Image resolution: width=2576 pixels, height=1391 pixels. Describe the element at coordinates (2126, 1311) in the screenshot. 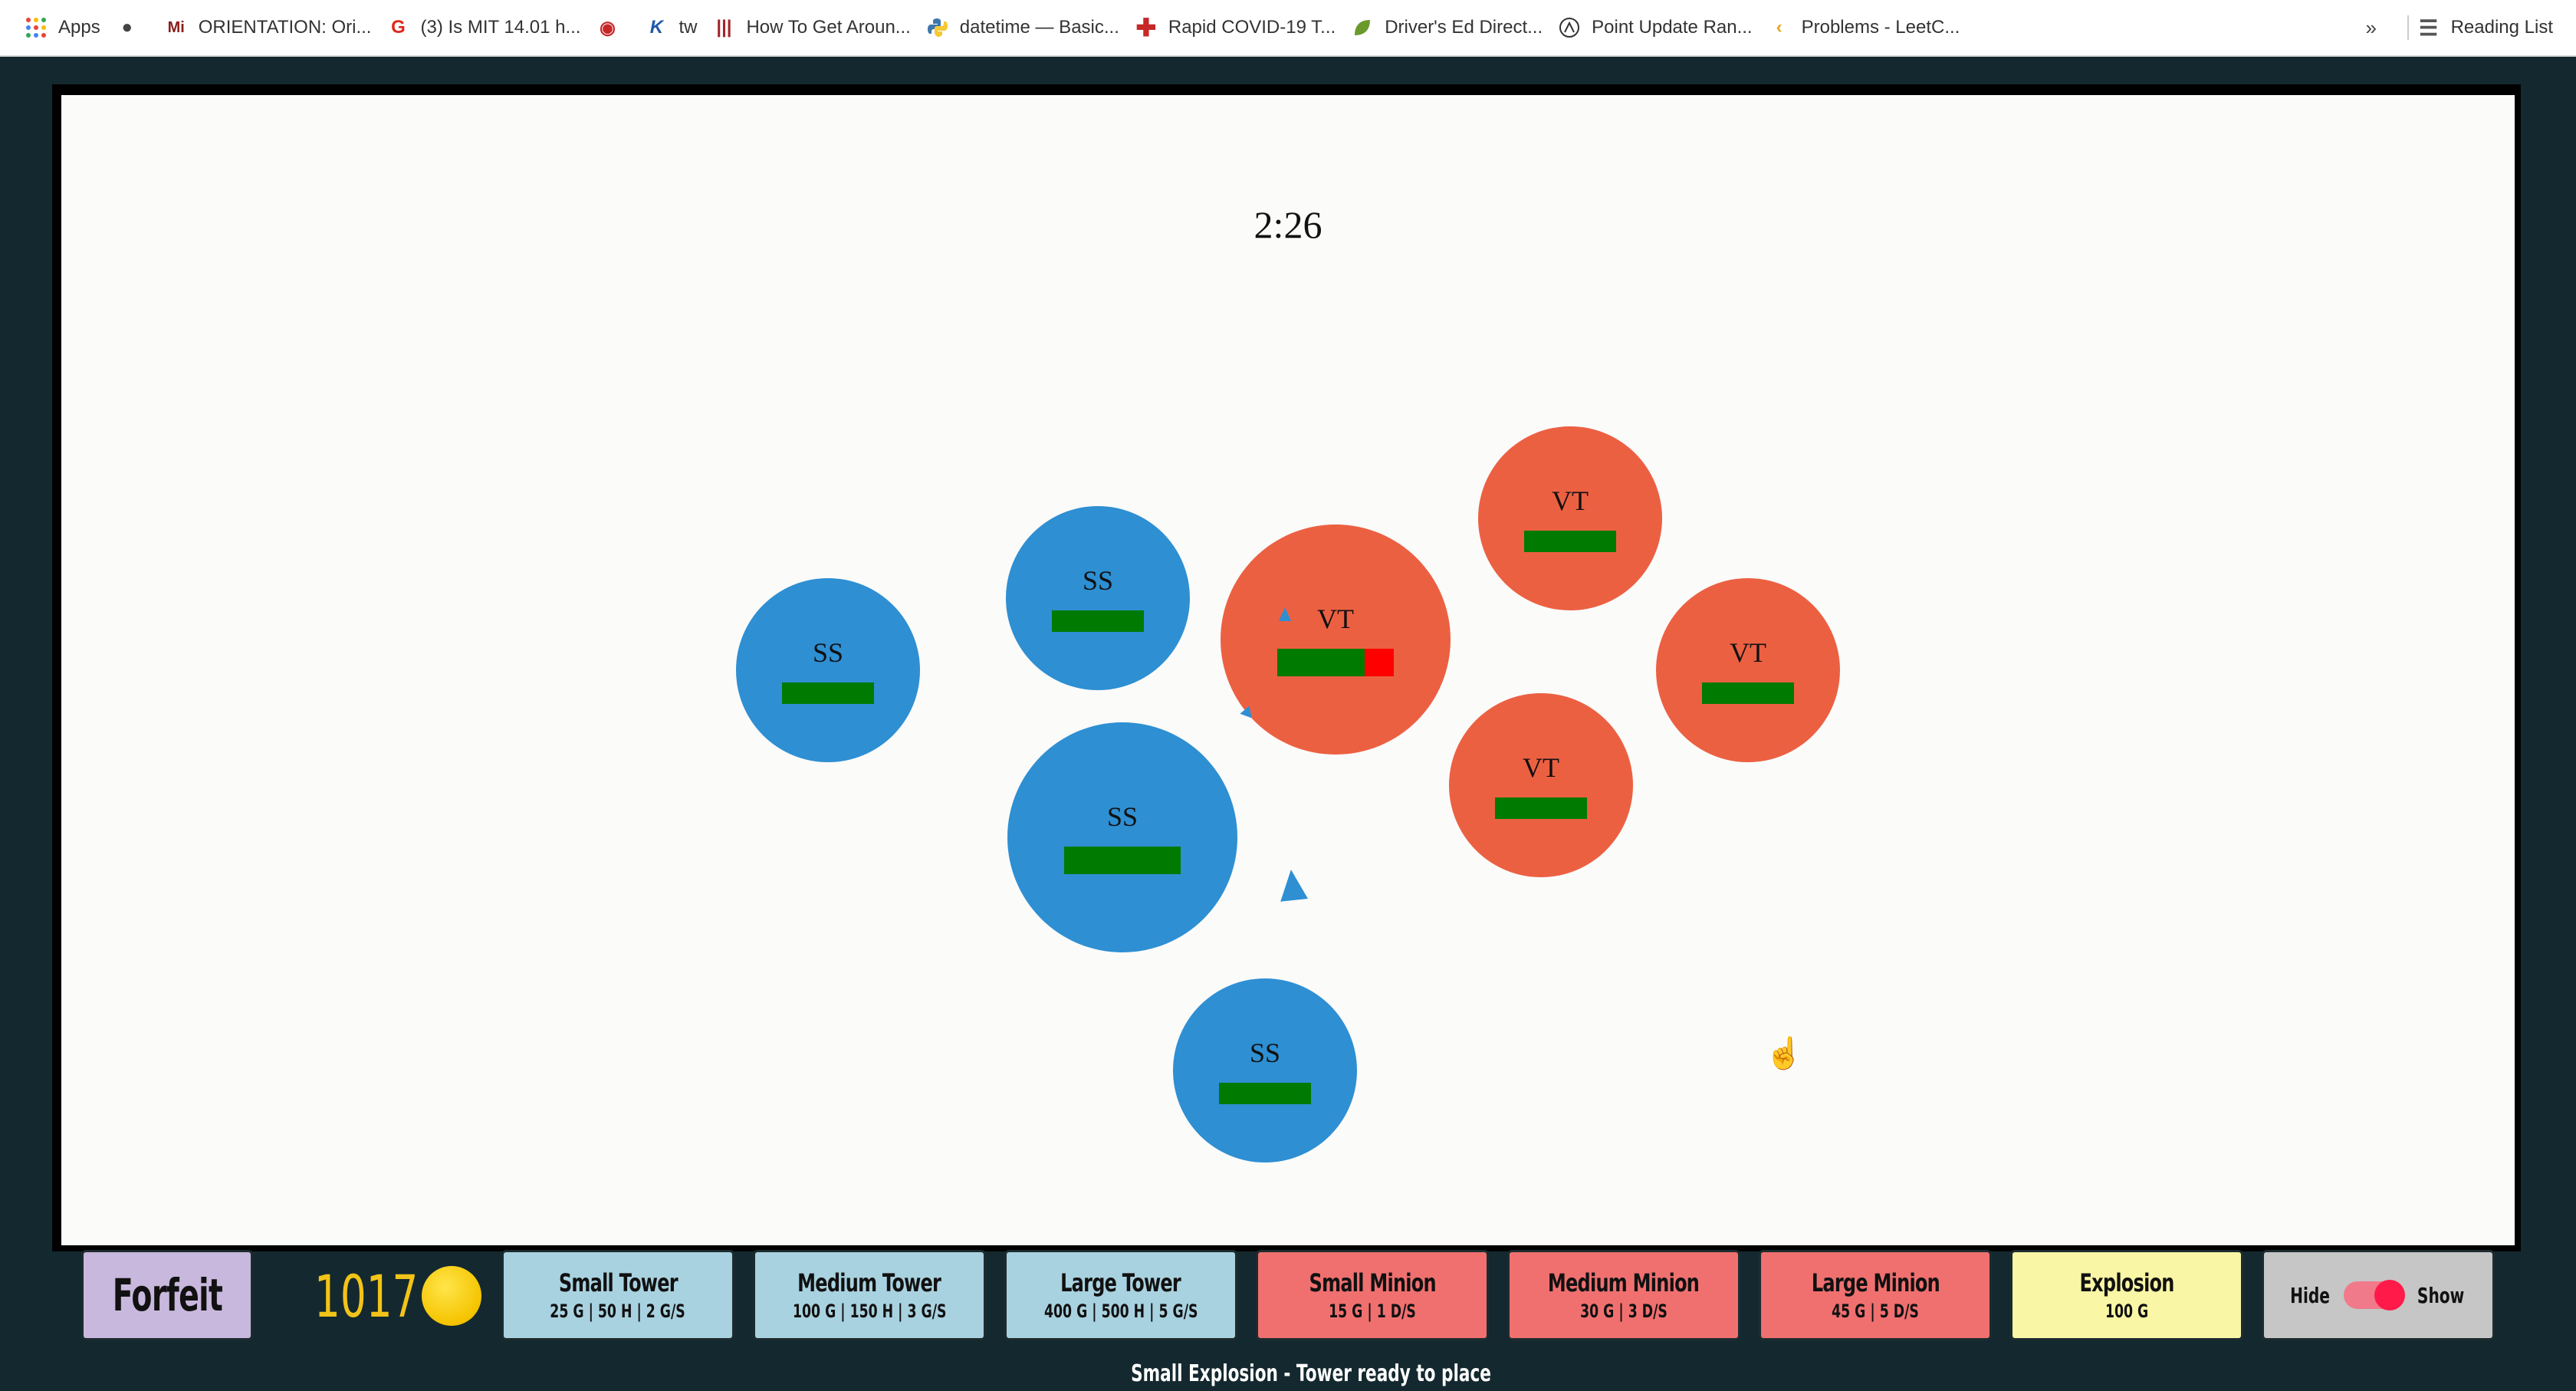

I see `button-stats: 100 G` at that location.